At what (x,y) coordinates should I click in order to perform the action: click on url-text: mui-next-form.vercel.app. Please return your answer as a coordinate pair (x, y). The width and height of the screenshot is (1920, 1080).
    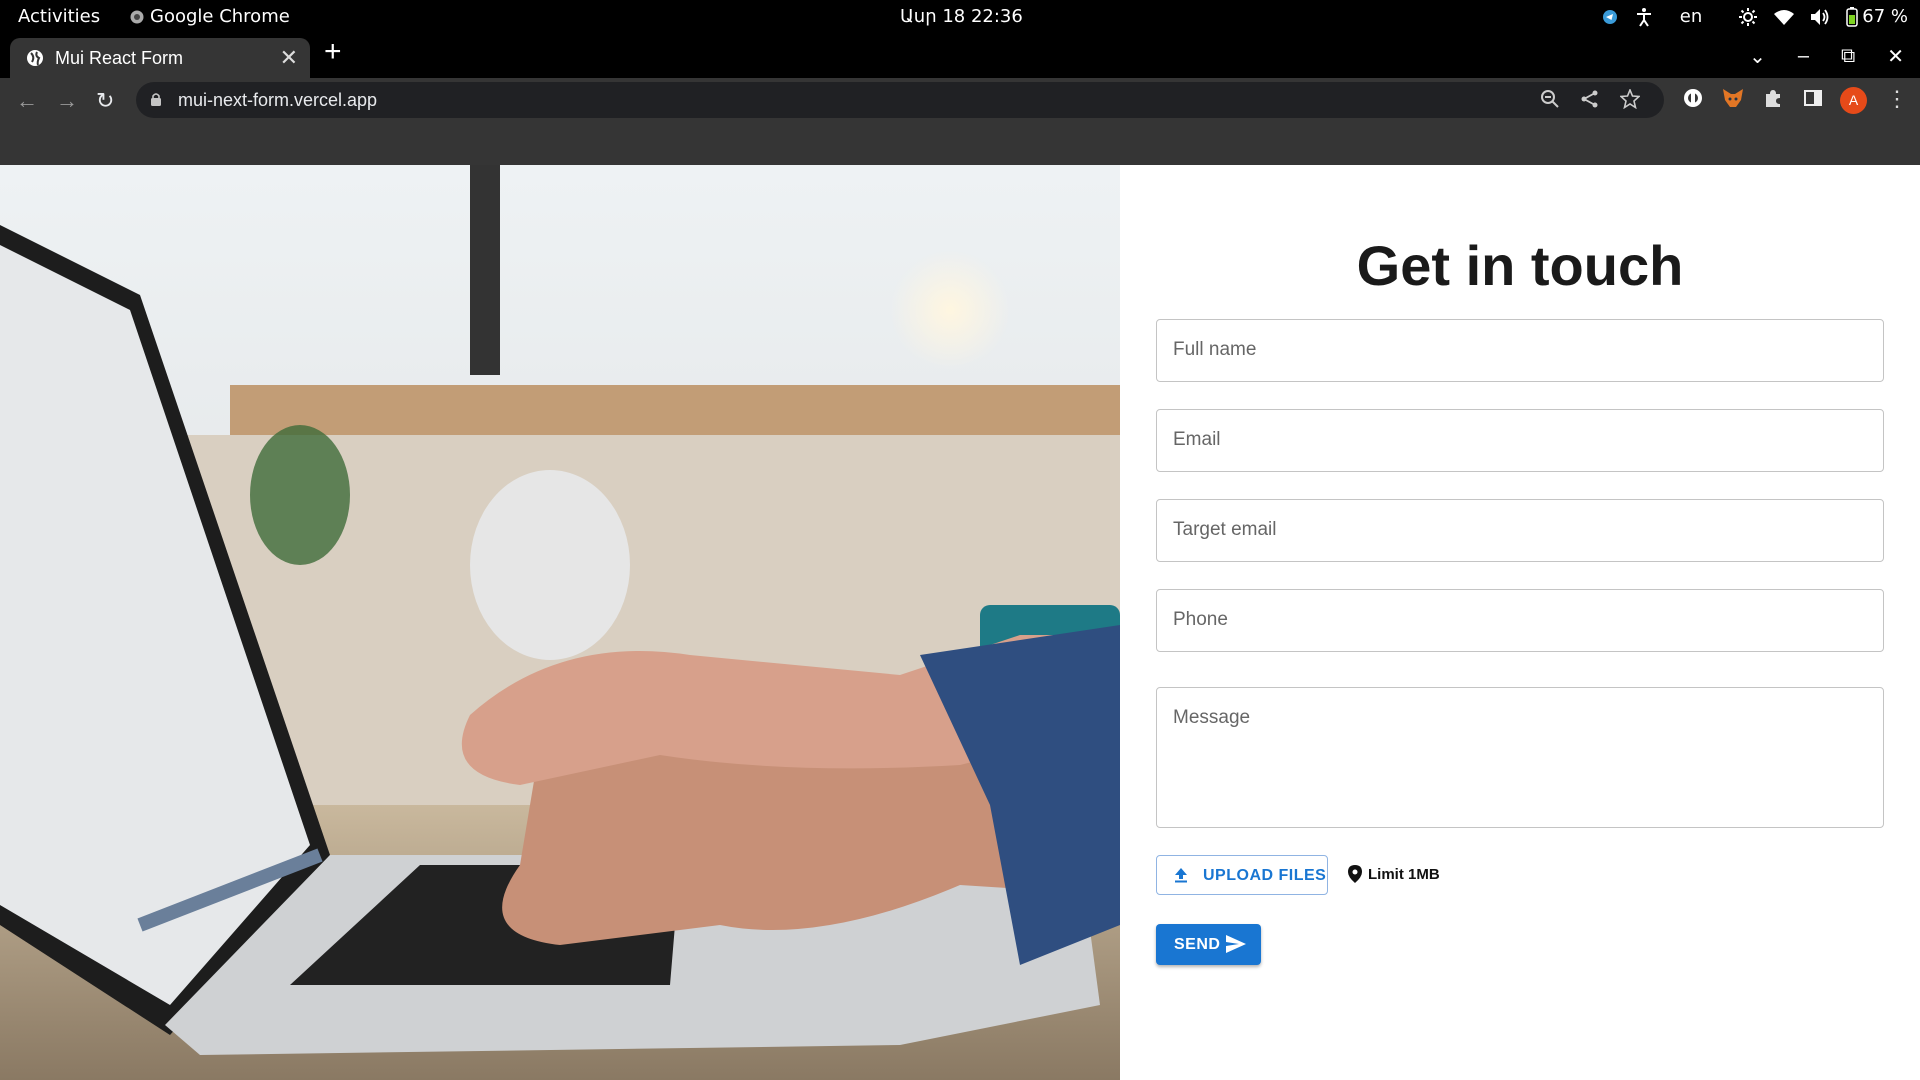
    Looking at the image, I should click on (277, 100).